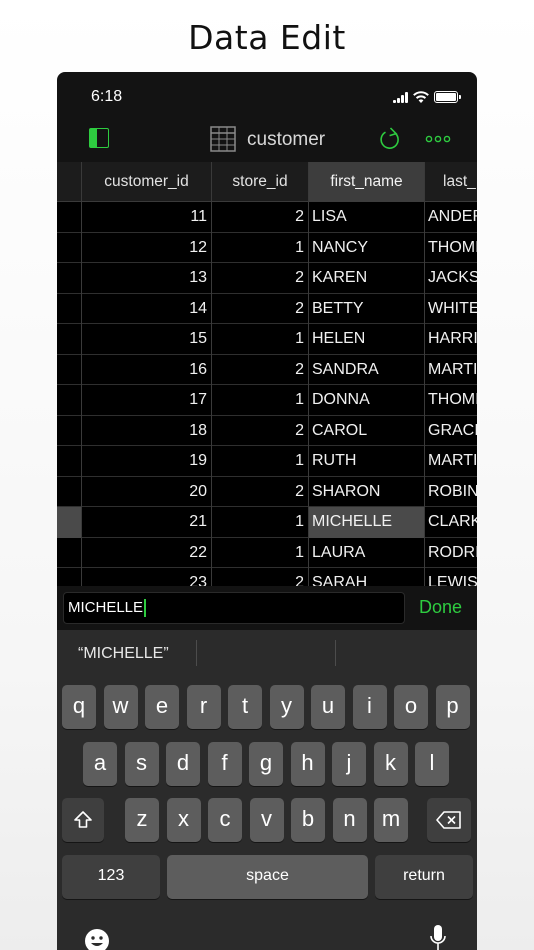  I want to click on key-letter: d, so click(183, 764).